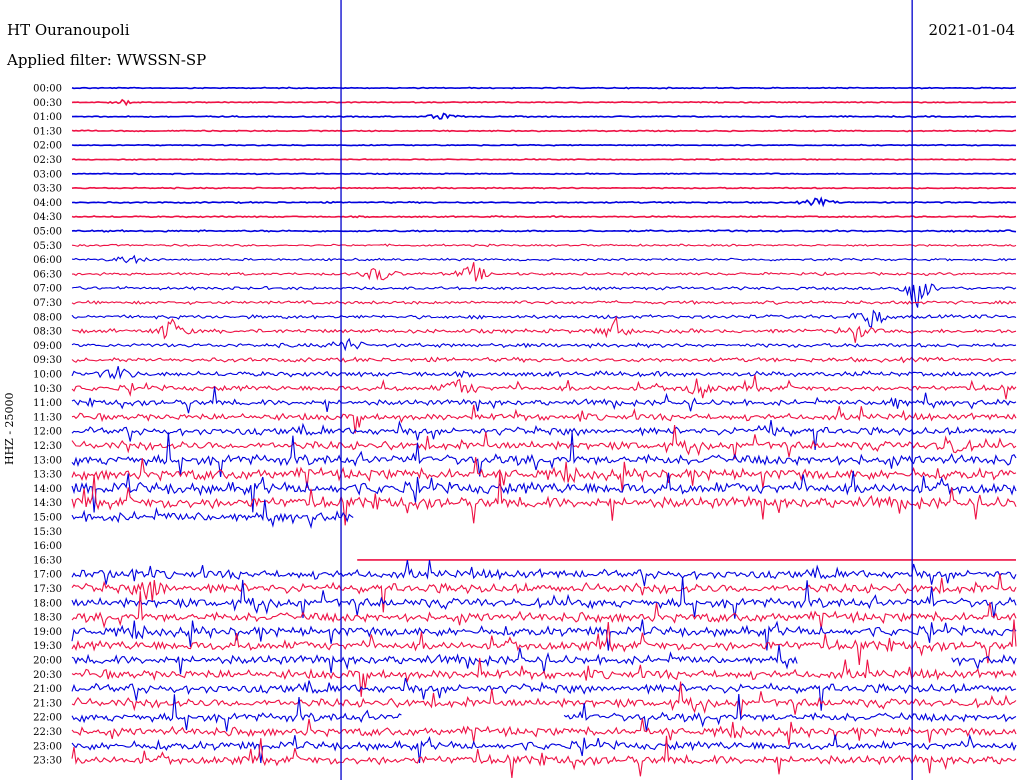 Image resolution: width=1024 pixels, height=780 pixels. I want to click on time-tick-label: 12:30, so click(47, 446).